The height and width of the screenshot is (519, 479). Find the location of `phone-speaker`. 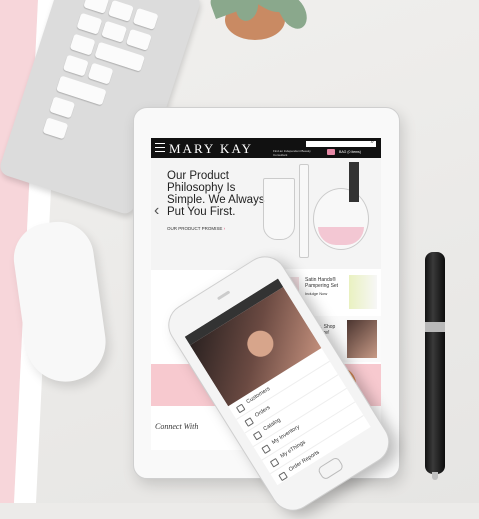

phone-speaker is located at coordinates (223, 295).